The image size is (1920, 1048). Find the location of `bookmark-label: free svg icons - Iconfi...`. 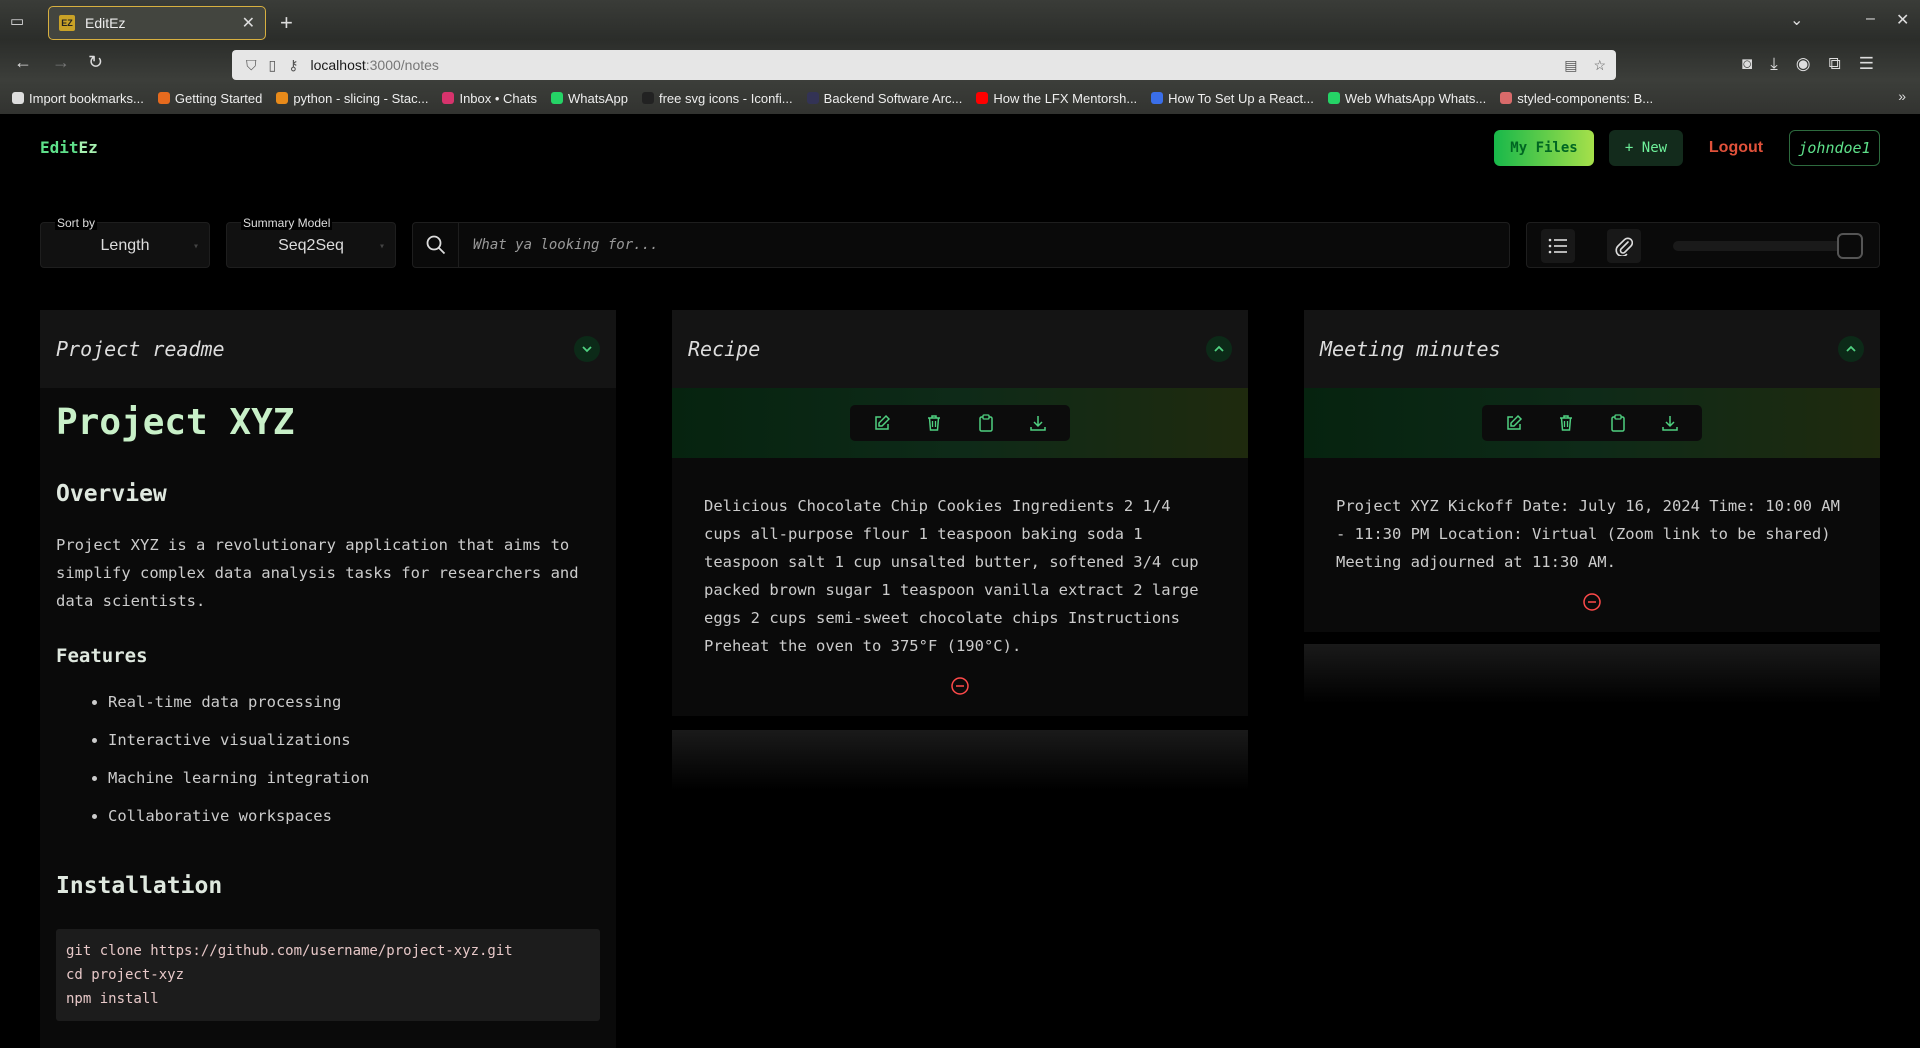

bookmark-label: free svg icons - Iconfi... is located at coordinates (725, 98).